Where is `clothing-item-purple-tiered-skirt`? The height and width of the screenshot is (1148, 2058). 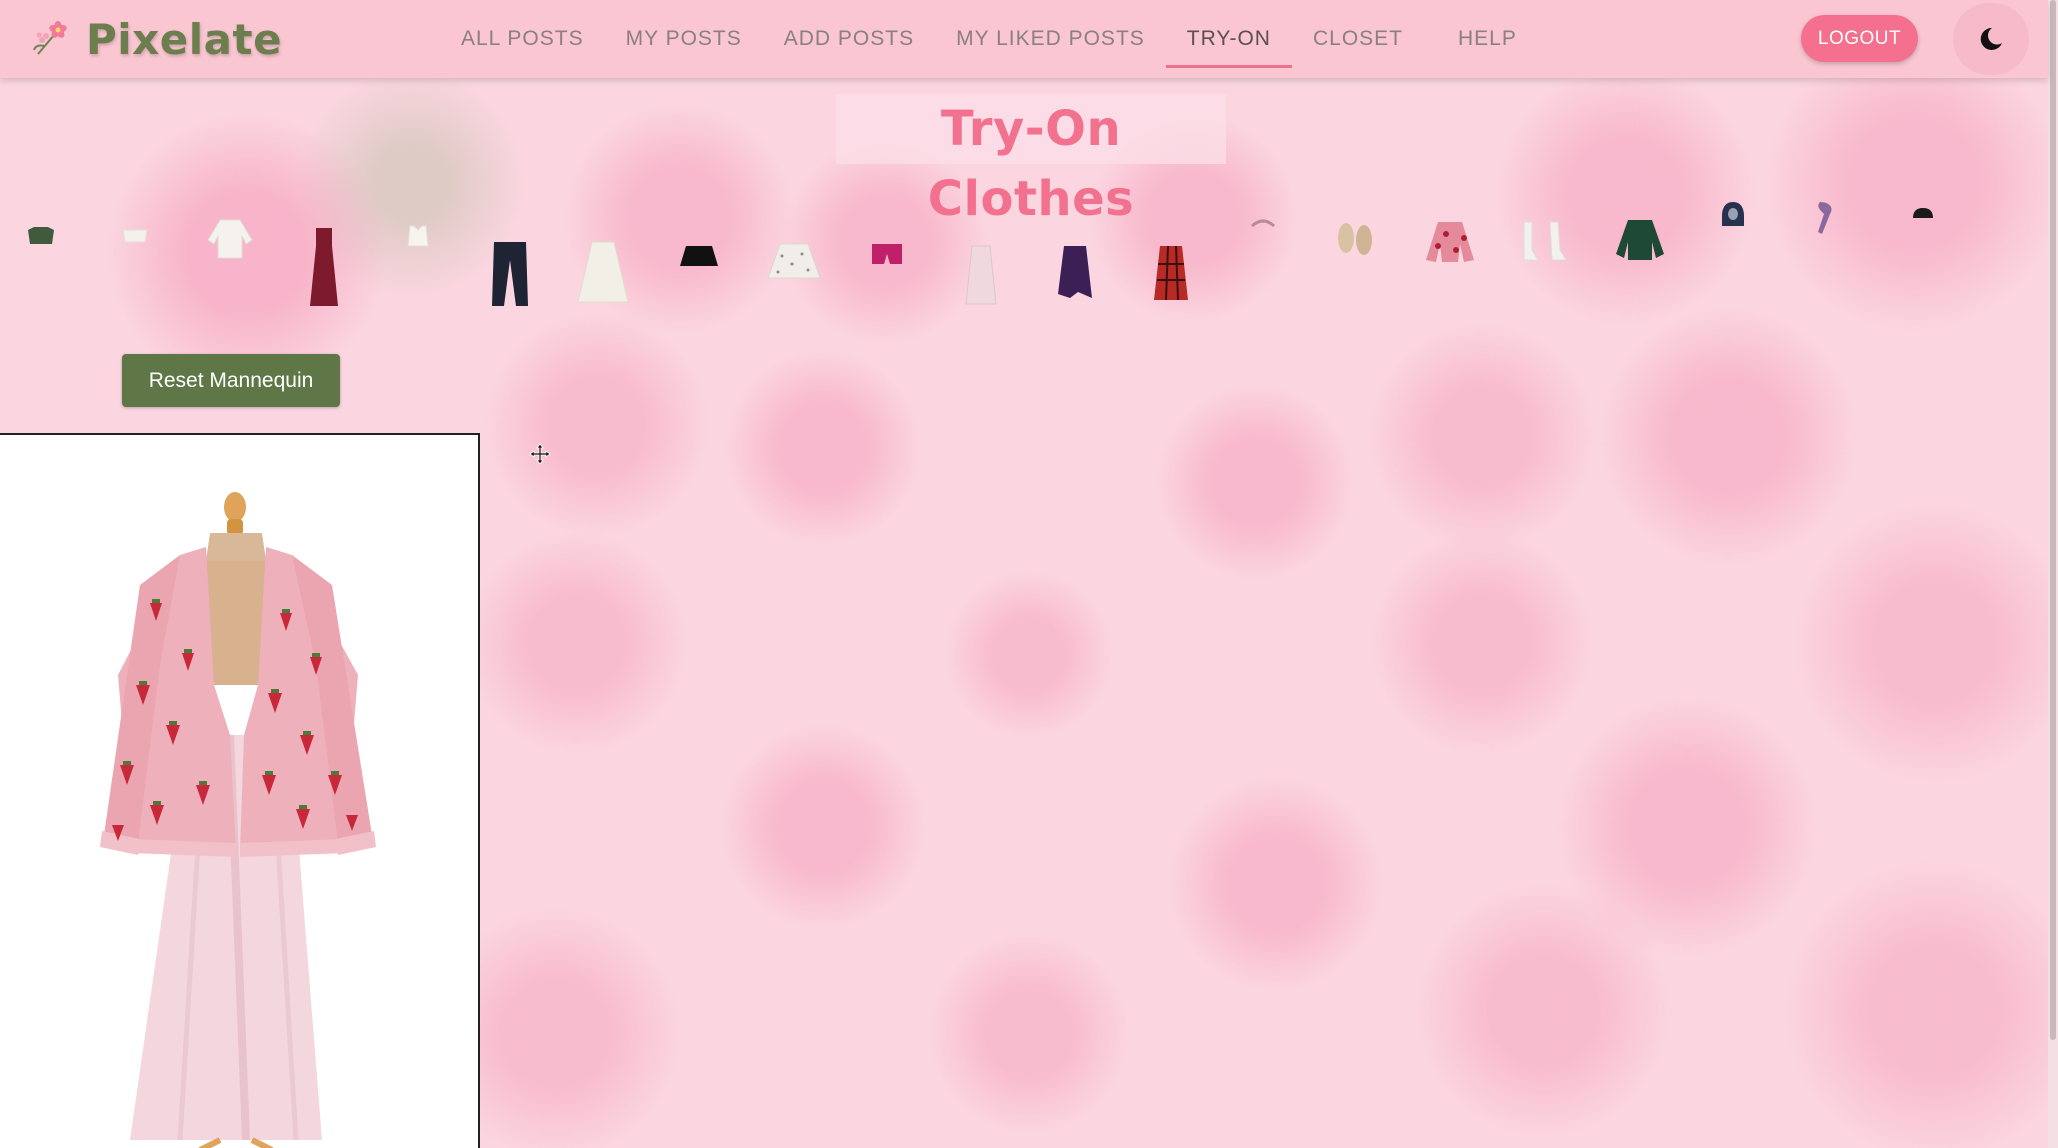 clothing-item-purple-tiered-skirt is located at coordinates (1075, 272).